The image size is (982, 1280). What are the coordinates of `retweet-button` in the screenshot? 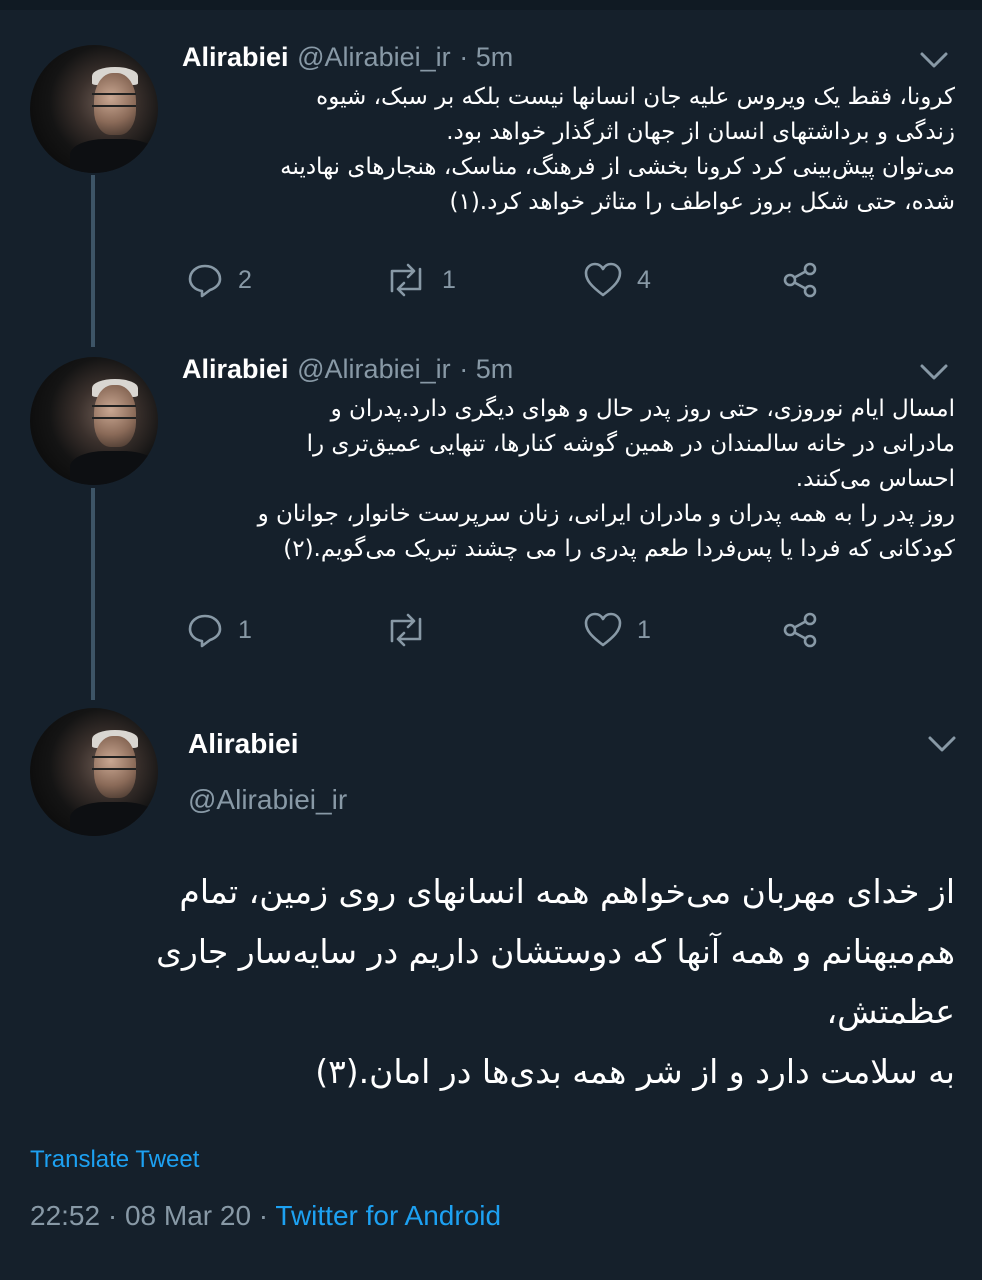 It's located at (413, 630).